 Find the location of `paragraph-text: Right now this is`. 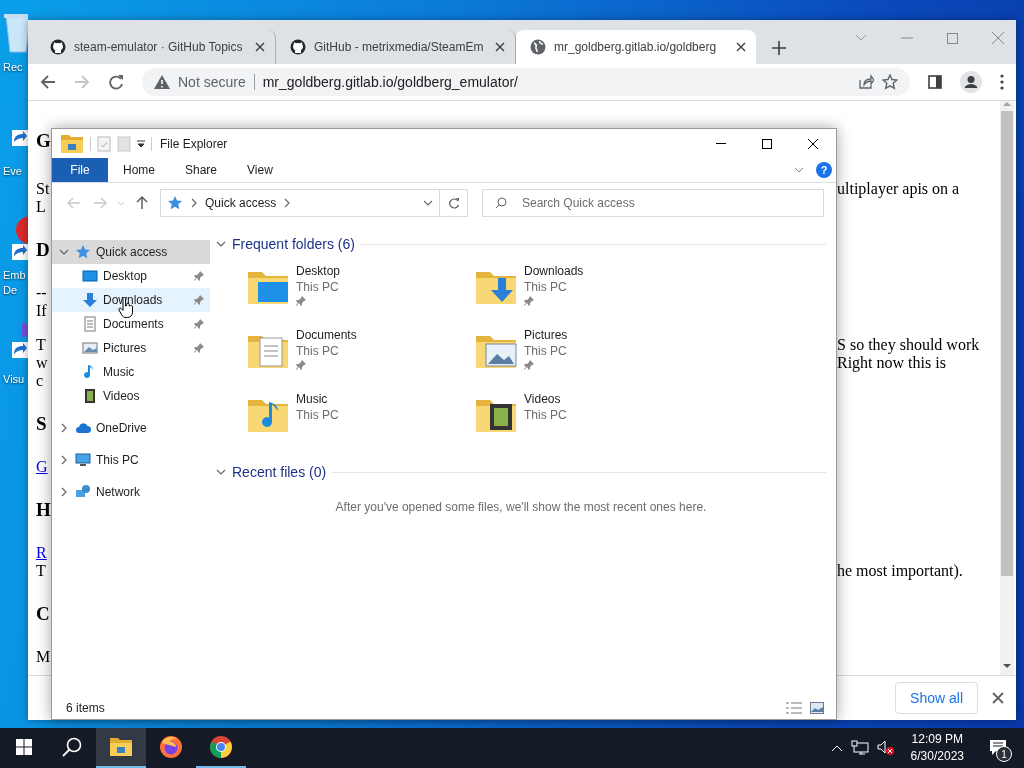

paragraph-text: Right now this is is located at coordinates (891, 363).